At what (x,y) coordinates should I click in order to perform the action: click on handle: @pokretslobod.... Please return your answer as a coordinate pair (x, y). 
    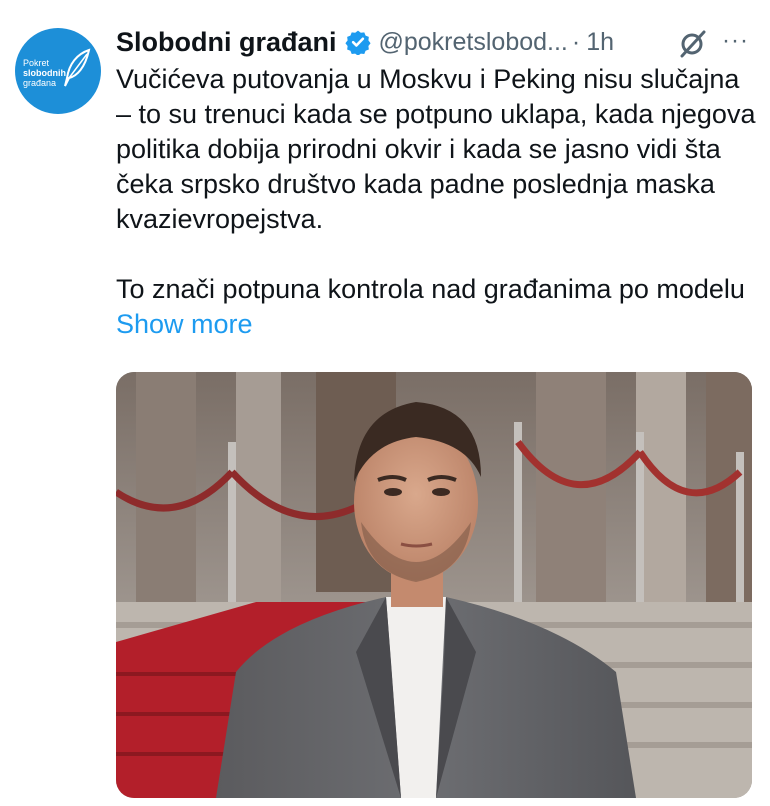
    Looking at the image, I should click on (473, 42).